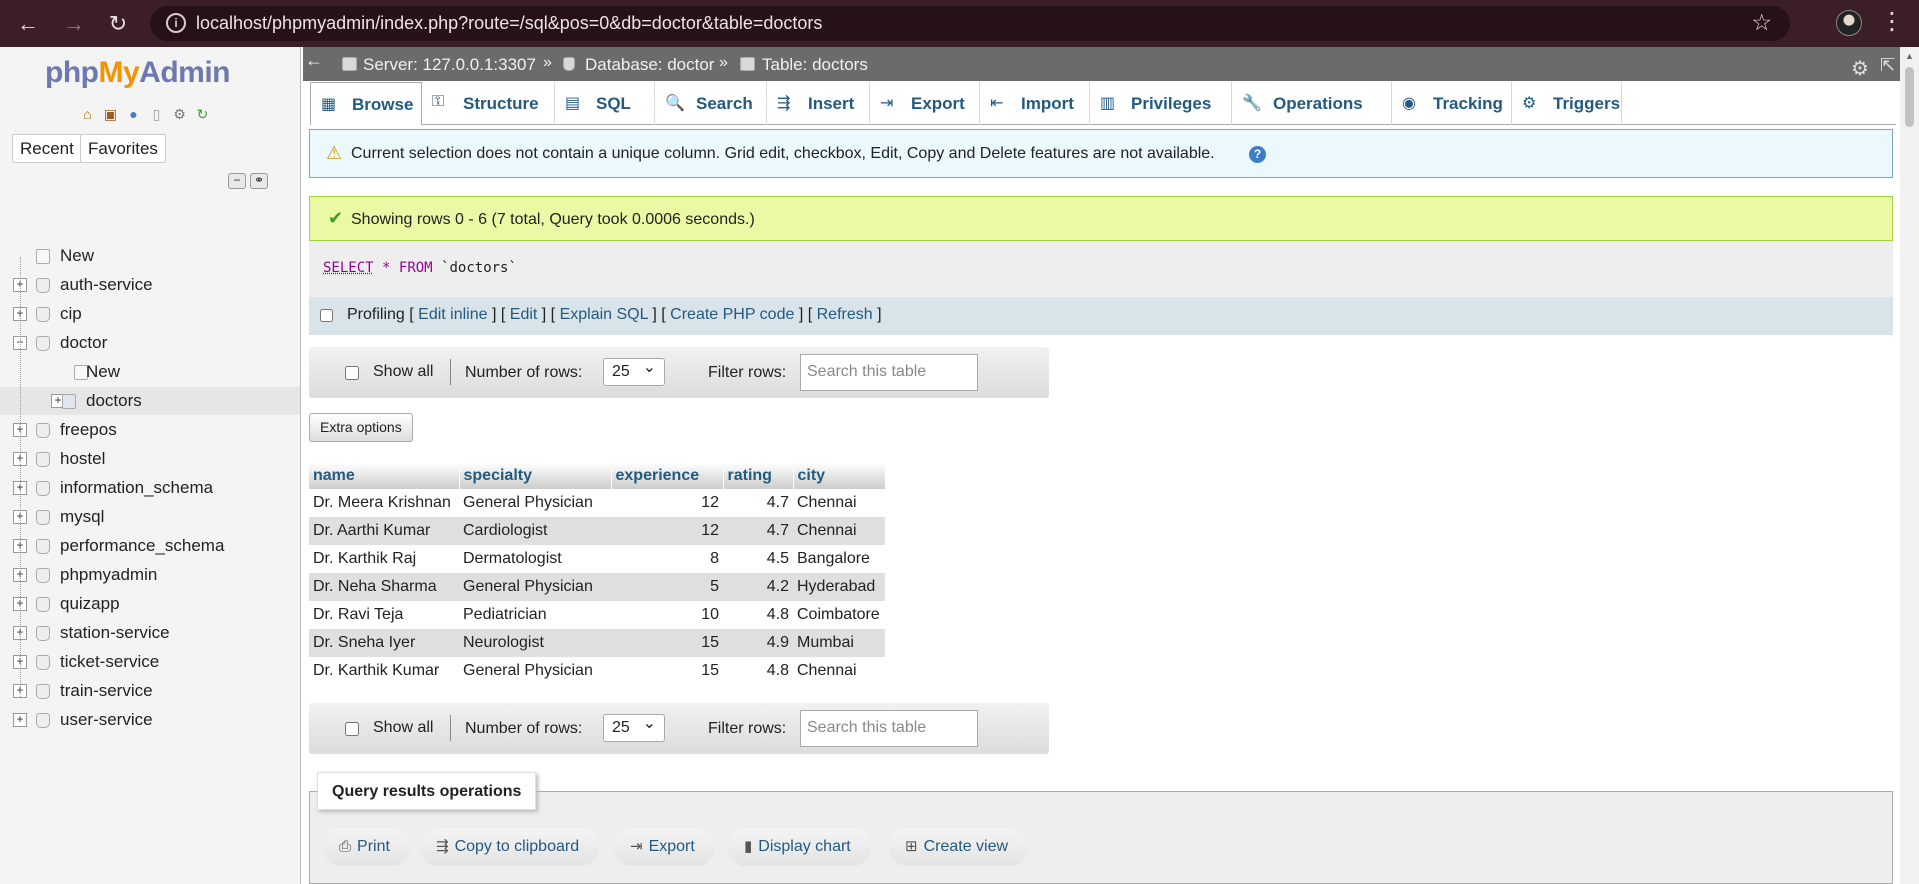 This screenshot has height=884, width=1919. What do you see at coordinates (108, 575) in the screenshot?
I see `tree-item-label: phpmyadmin` at bounding box center [108, 575].